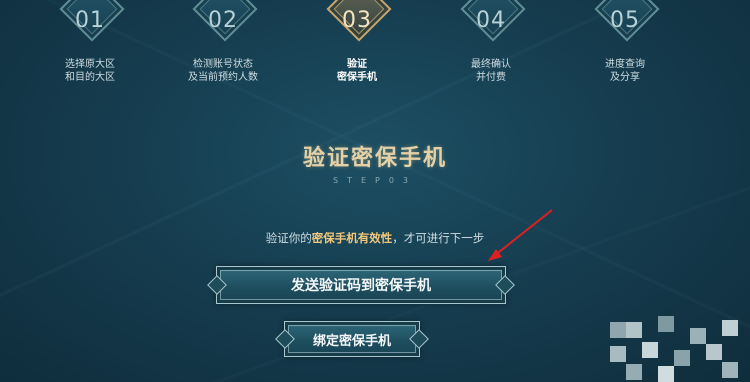  I want to click on section-subtitle: STEP03, so click(375, 180).